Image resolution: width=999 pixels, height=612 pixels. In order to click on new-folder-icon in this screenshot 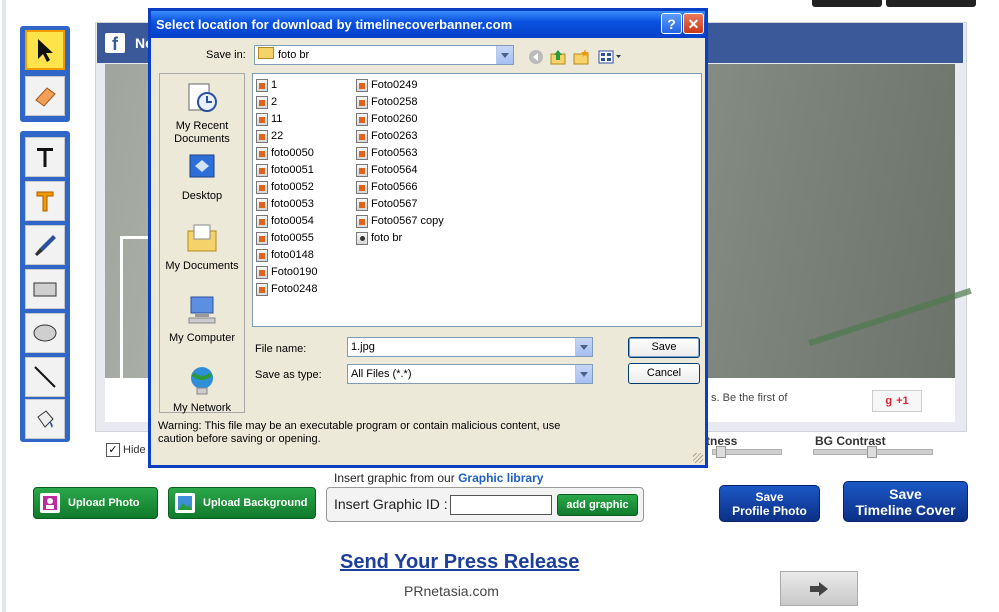, I will do `click(581, 57)`.